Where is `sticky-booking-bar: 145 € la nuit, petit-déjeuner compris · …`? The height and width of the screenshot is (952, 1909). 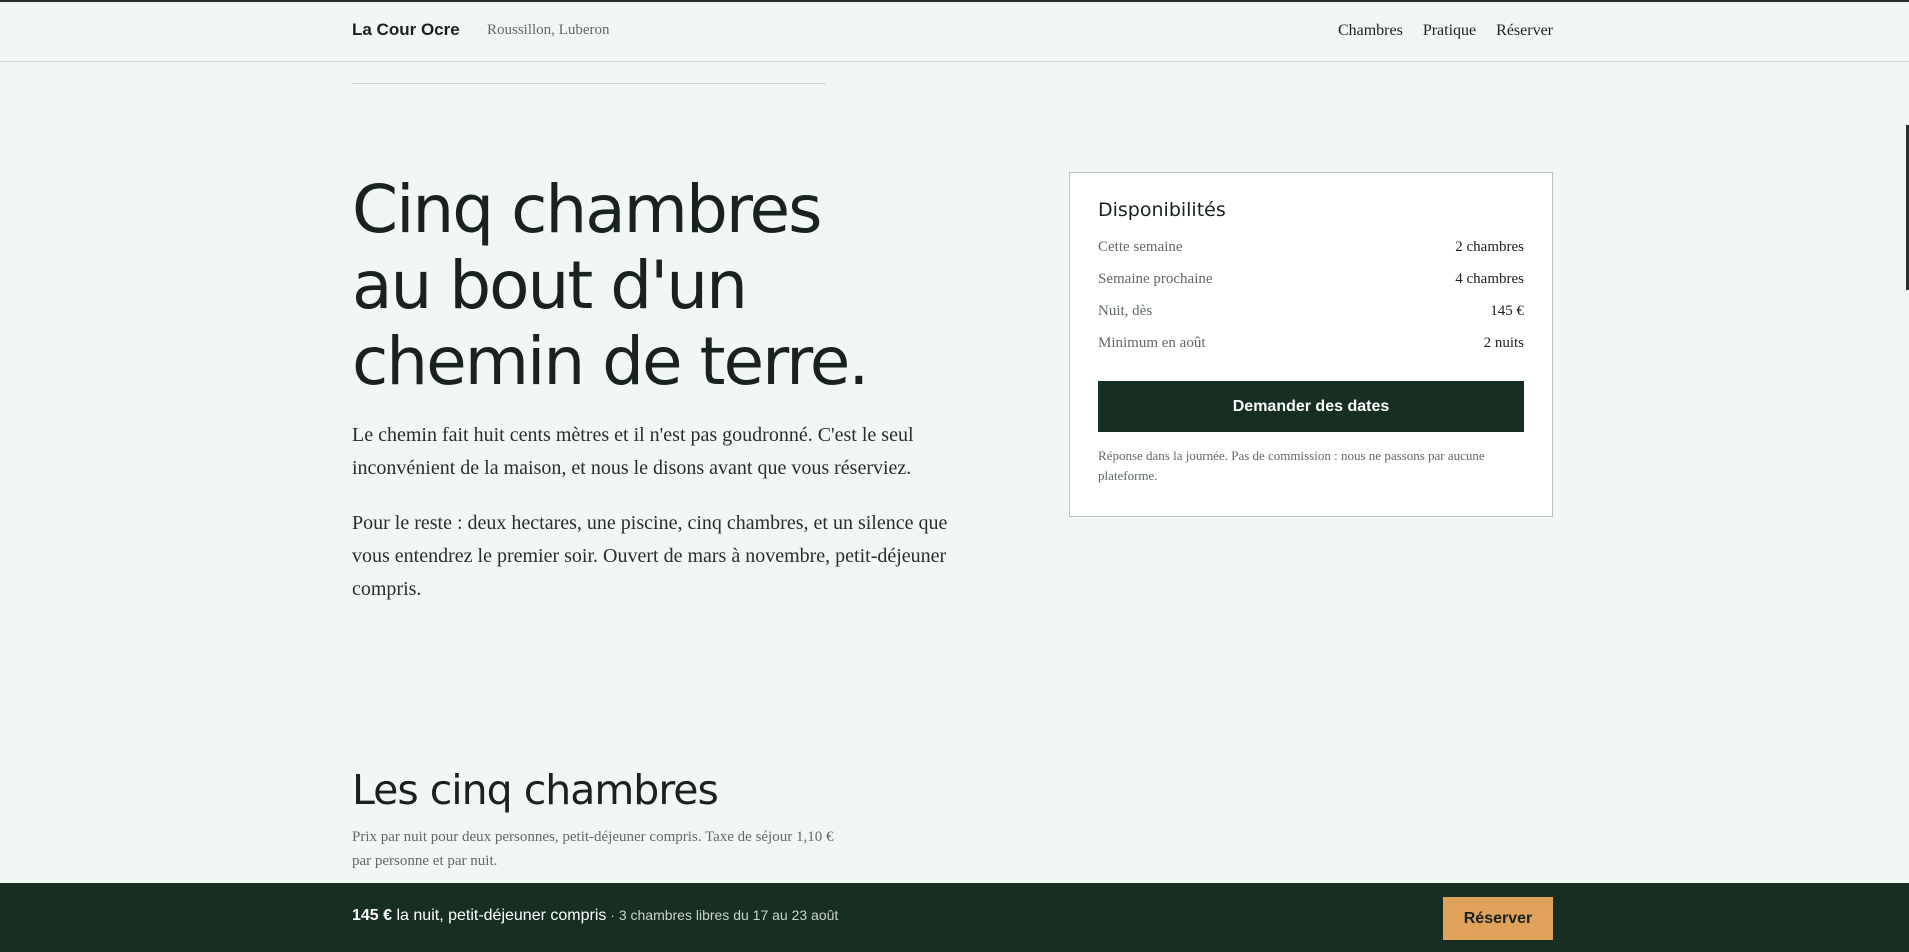 sticky-booking-bar: 145 € la nuit, petit-déjeuner compris · … is located at coordinates (954, 917).